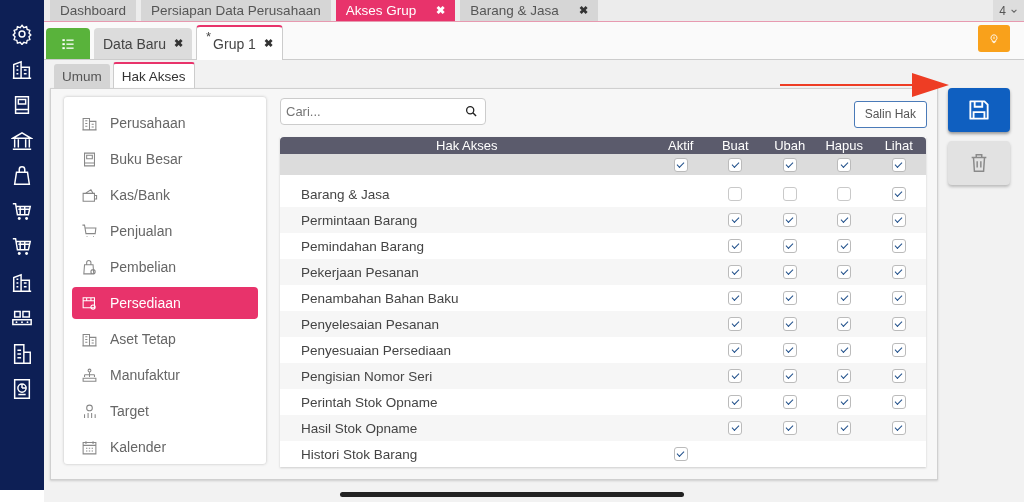 The image size is (1024, 502). Describe the element at coordinates (22, 353) in the screenshot. I see `tax-document-icon` at that location.